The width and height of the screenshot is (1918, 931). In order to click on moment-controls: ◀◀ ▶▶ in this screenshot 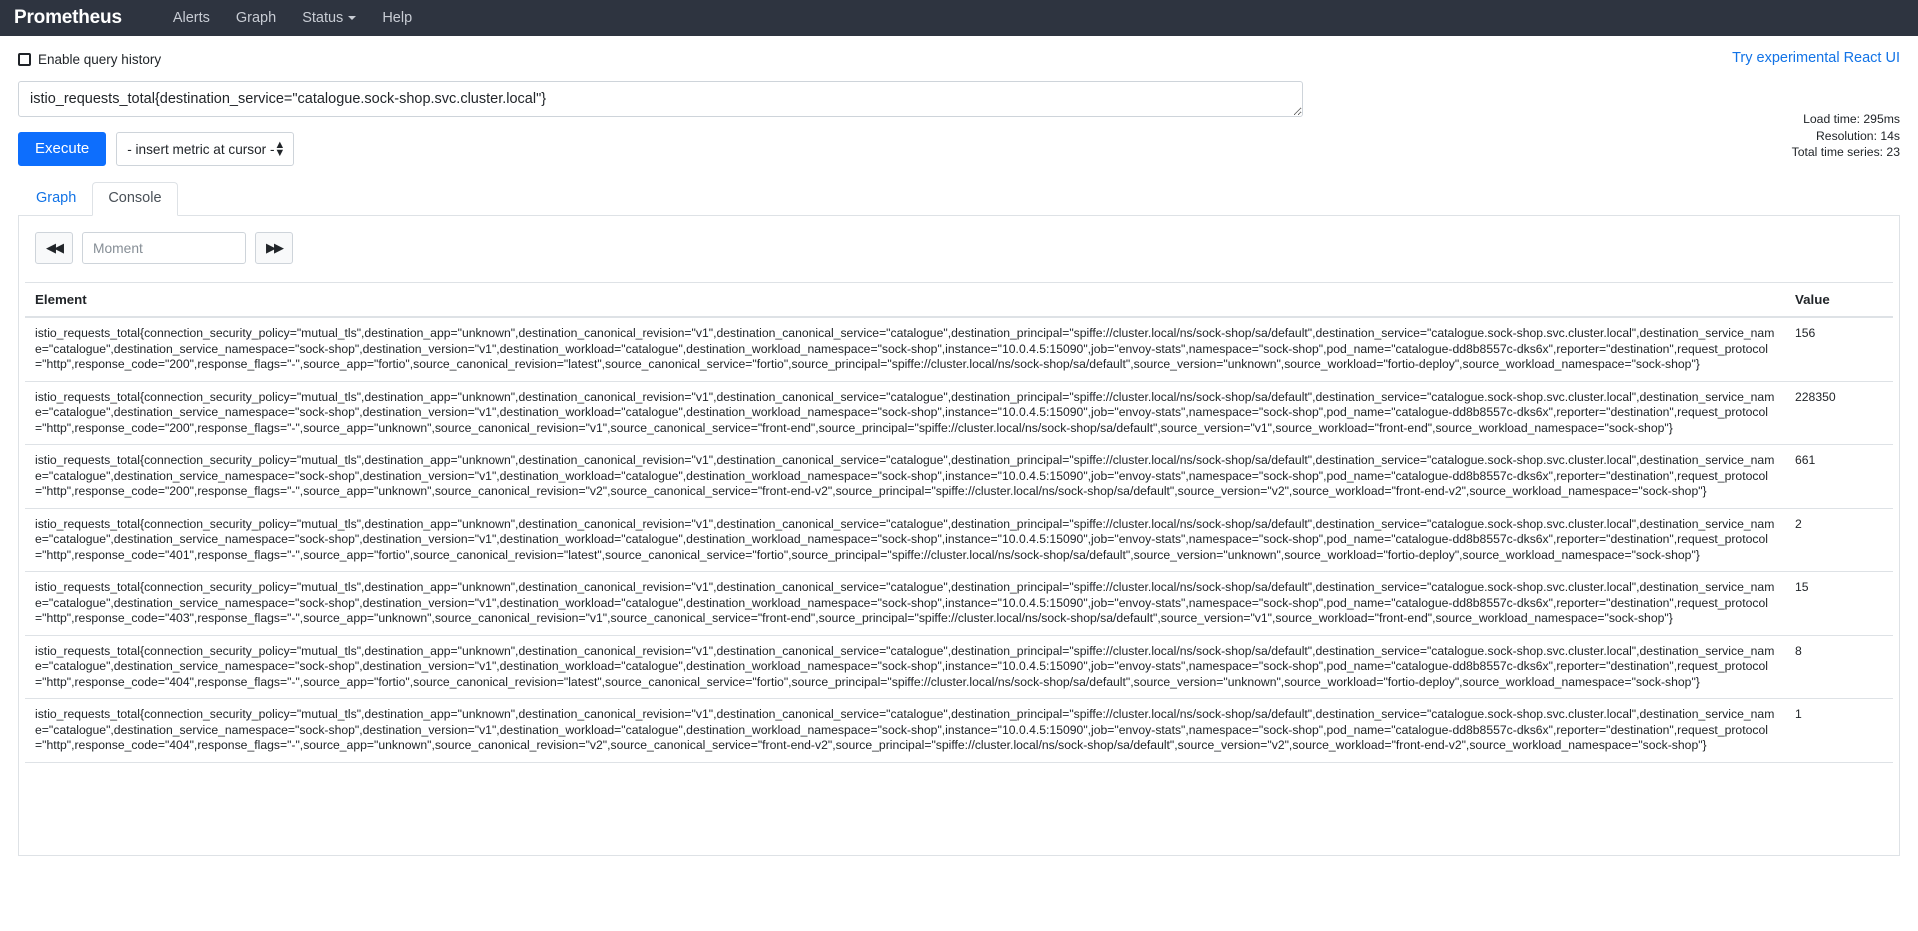, I will do `click(964, 248)`.